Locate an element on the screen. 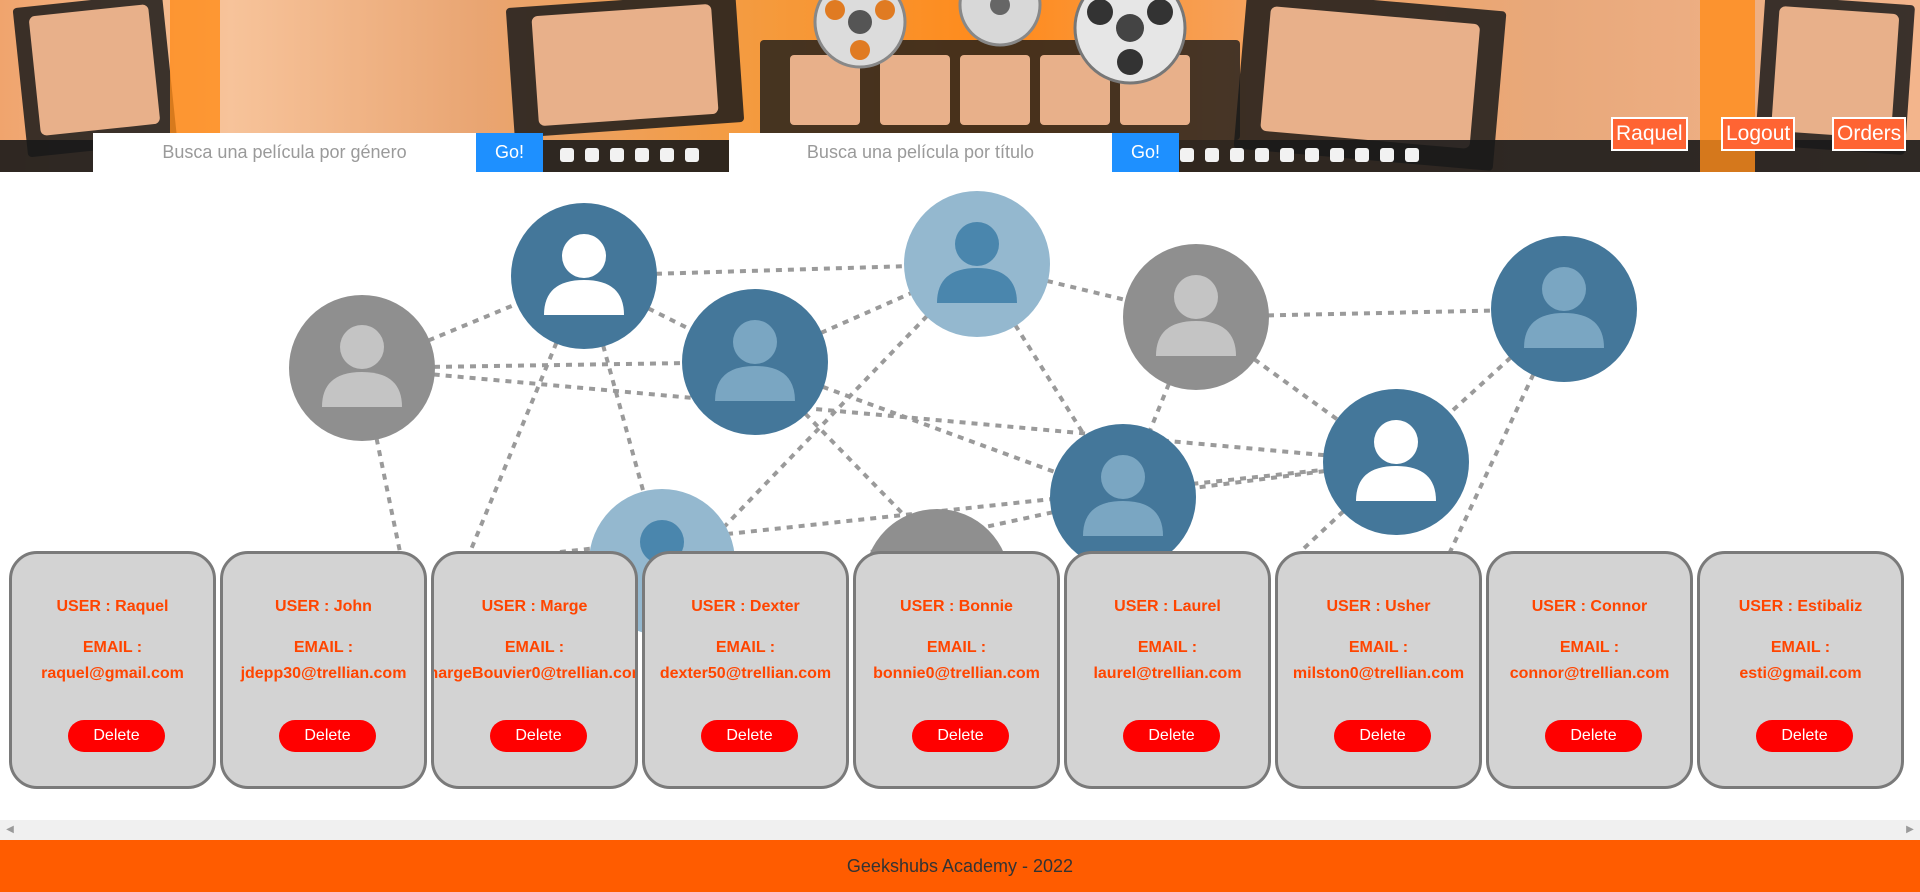 The image size is (1920, 892). user-name: USER : John is located at coordinates (323, 606).